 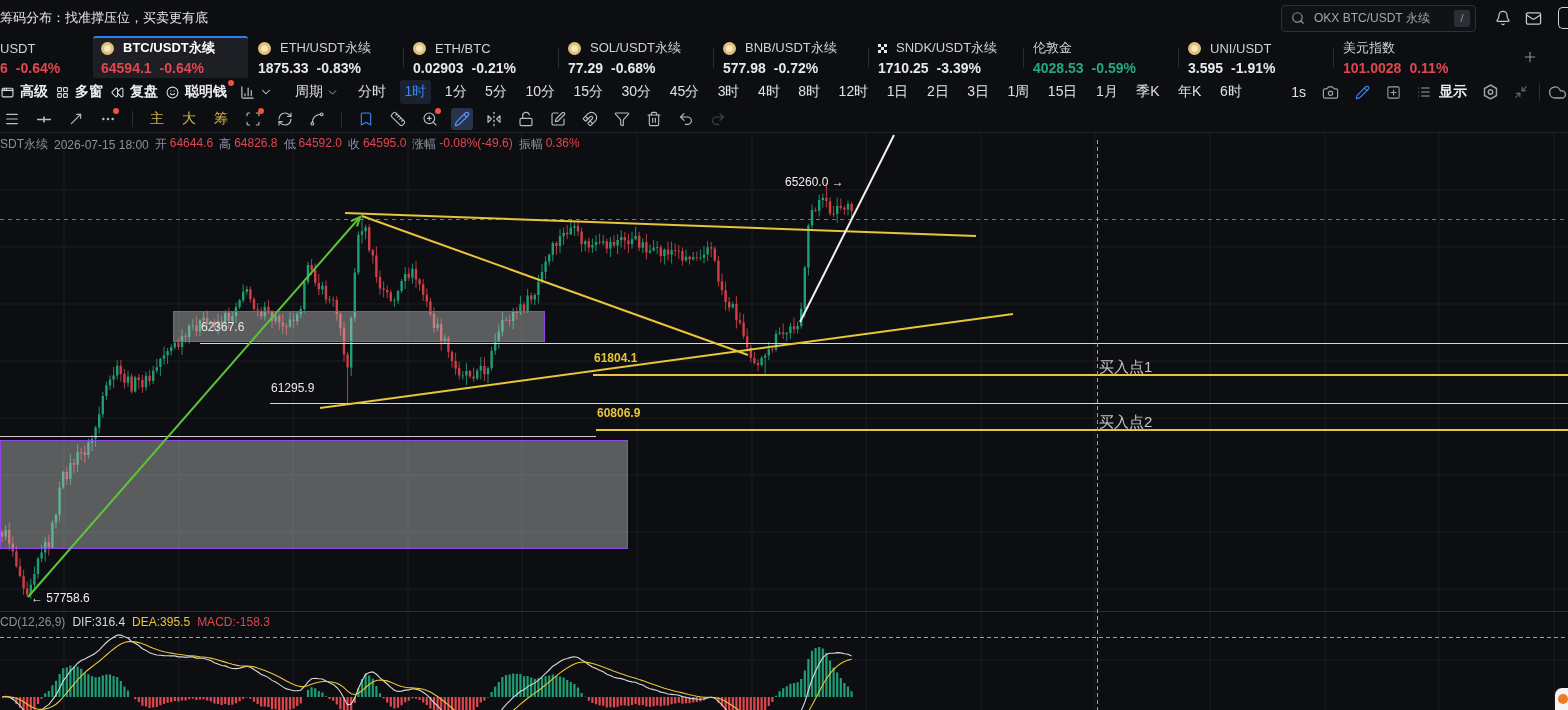 What do you see at coordinates (44, 119) in the screenshot?
I see `horizontal-line-icon` at bounding box center [44, 119].